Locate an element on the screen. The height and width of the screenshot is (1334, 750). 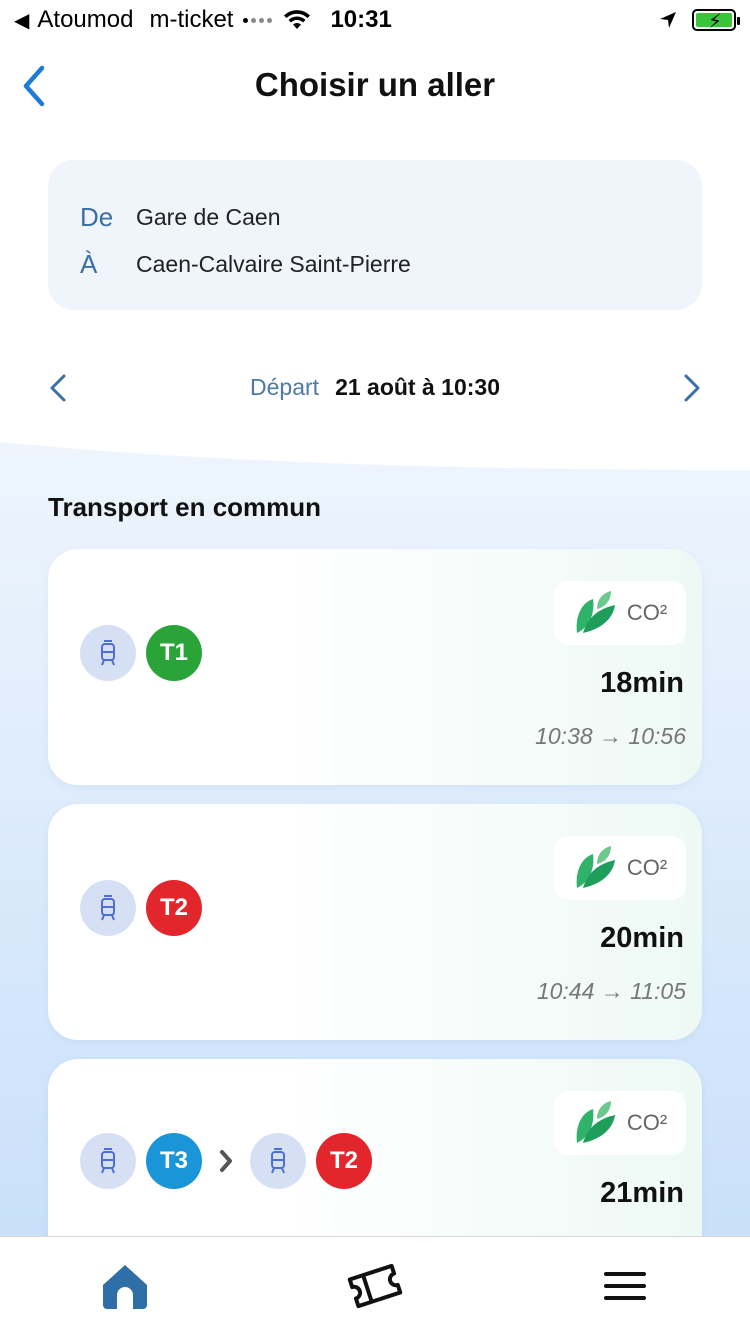
journey-duration: 20min is located at coordinates (642, 938).